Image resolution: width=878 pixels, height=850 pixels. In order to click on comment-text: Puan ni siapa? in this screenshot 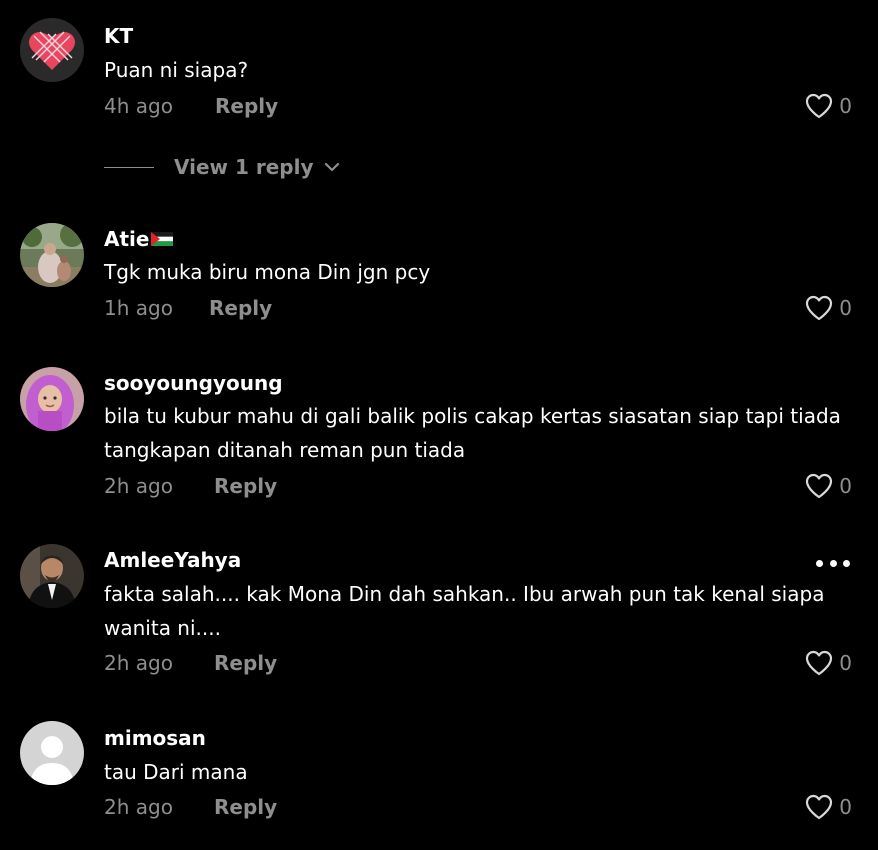, I will do `click(176, 70)`.